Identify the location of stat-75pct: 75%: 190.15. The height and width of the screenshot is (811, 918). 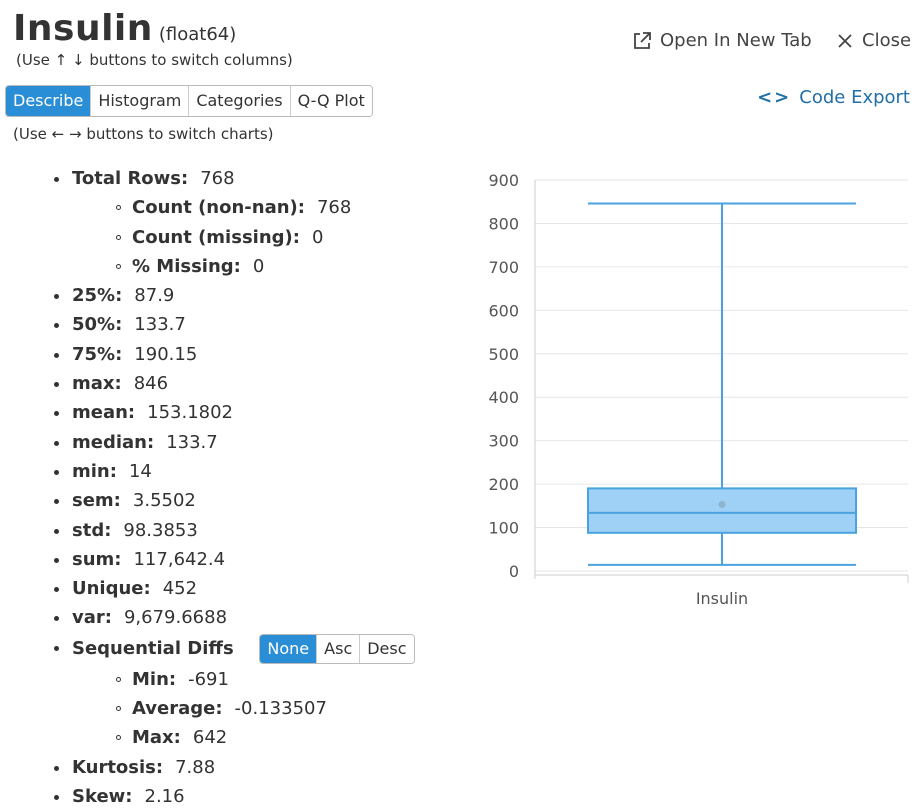
(232, 354).